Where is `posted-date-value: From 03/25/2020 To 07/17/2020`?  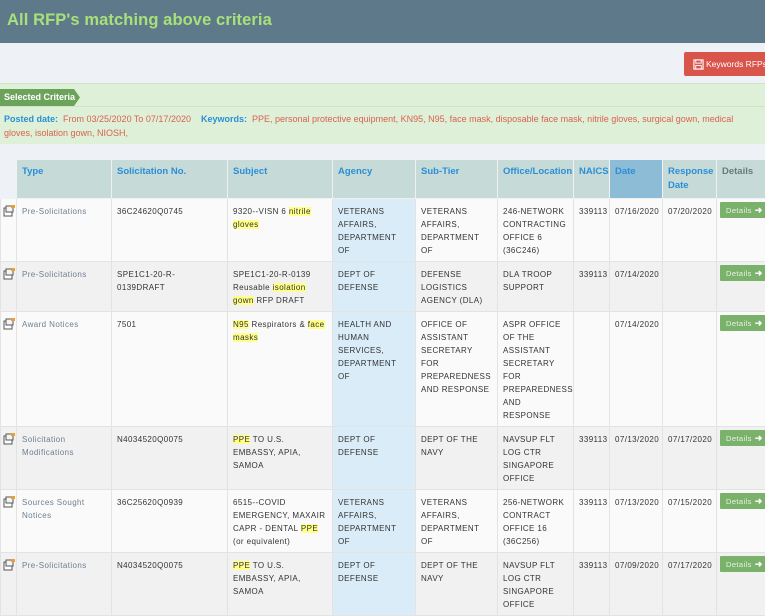 posted-date-value: From 03/25/2020 To 07/17/2020 is located at coordinates (127, 119).